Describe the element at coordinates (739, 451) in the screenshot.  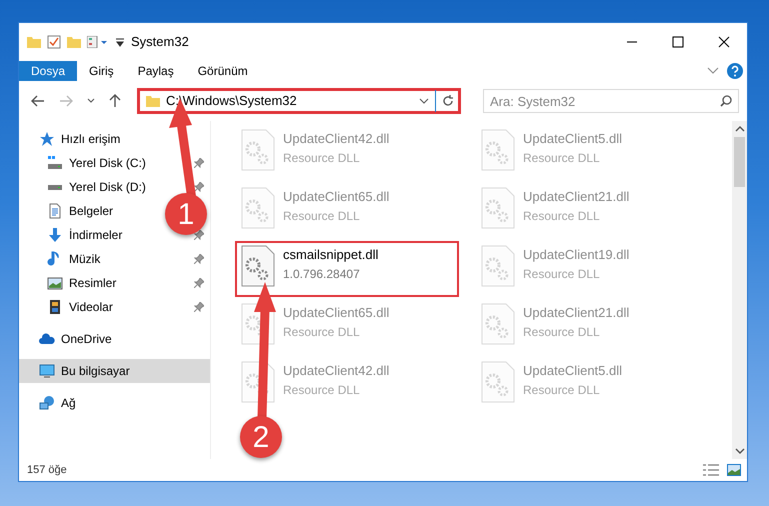
I see `scroll-down-icon` at that location.